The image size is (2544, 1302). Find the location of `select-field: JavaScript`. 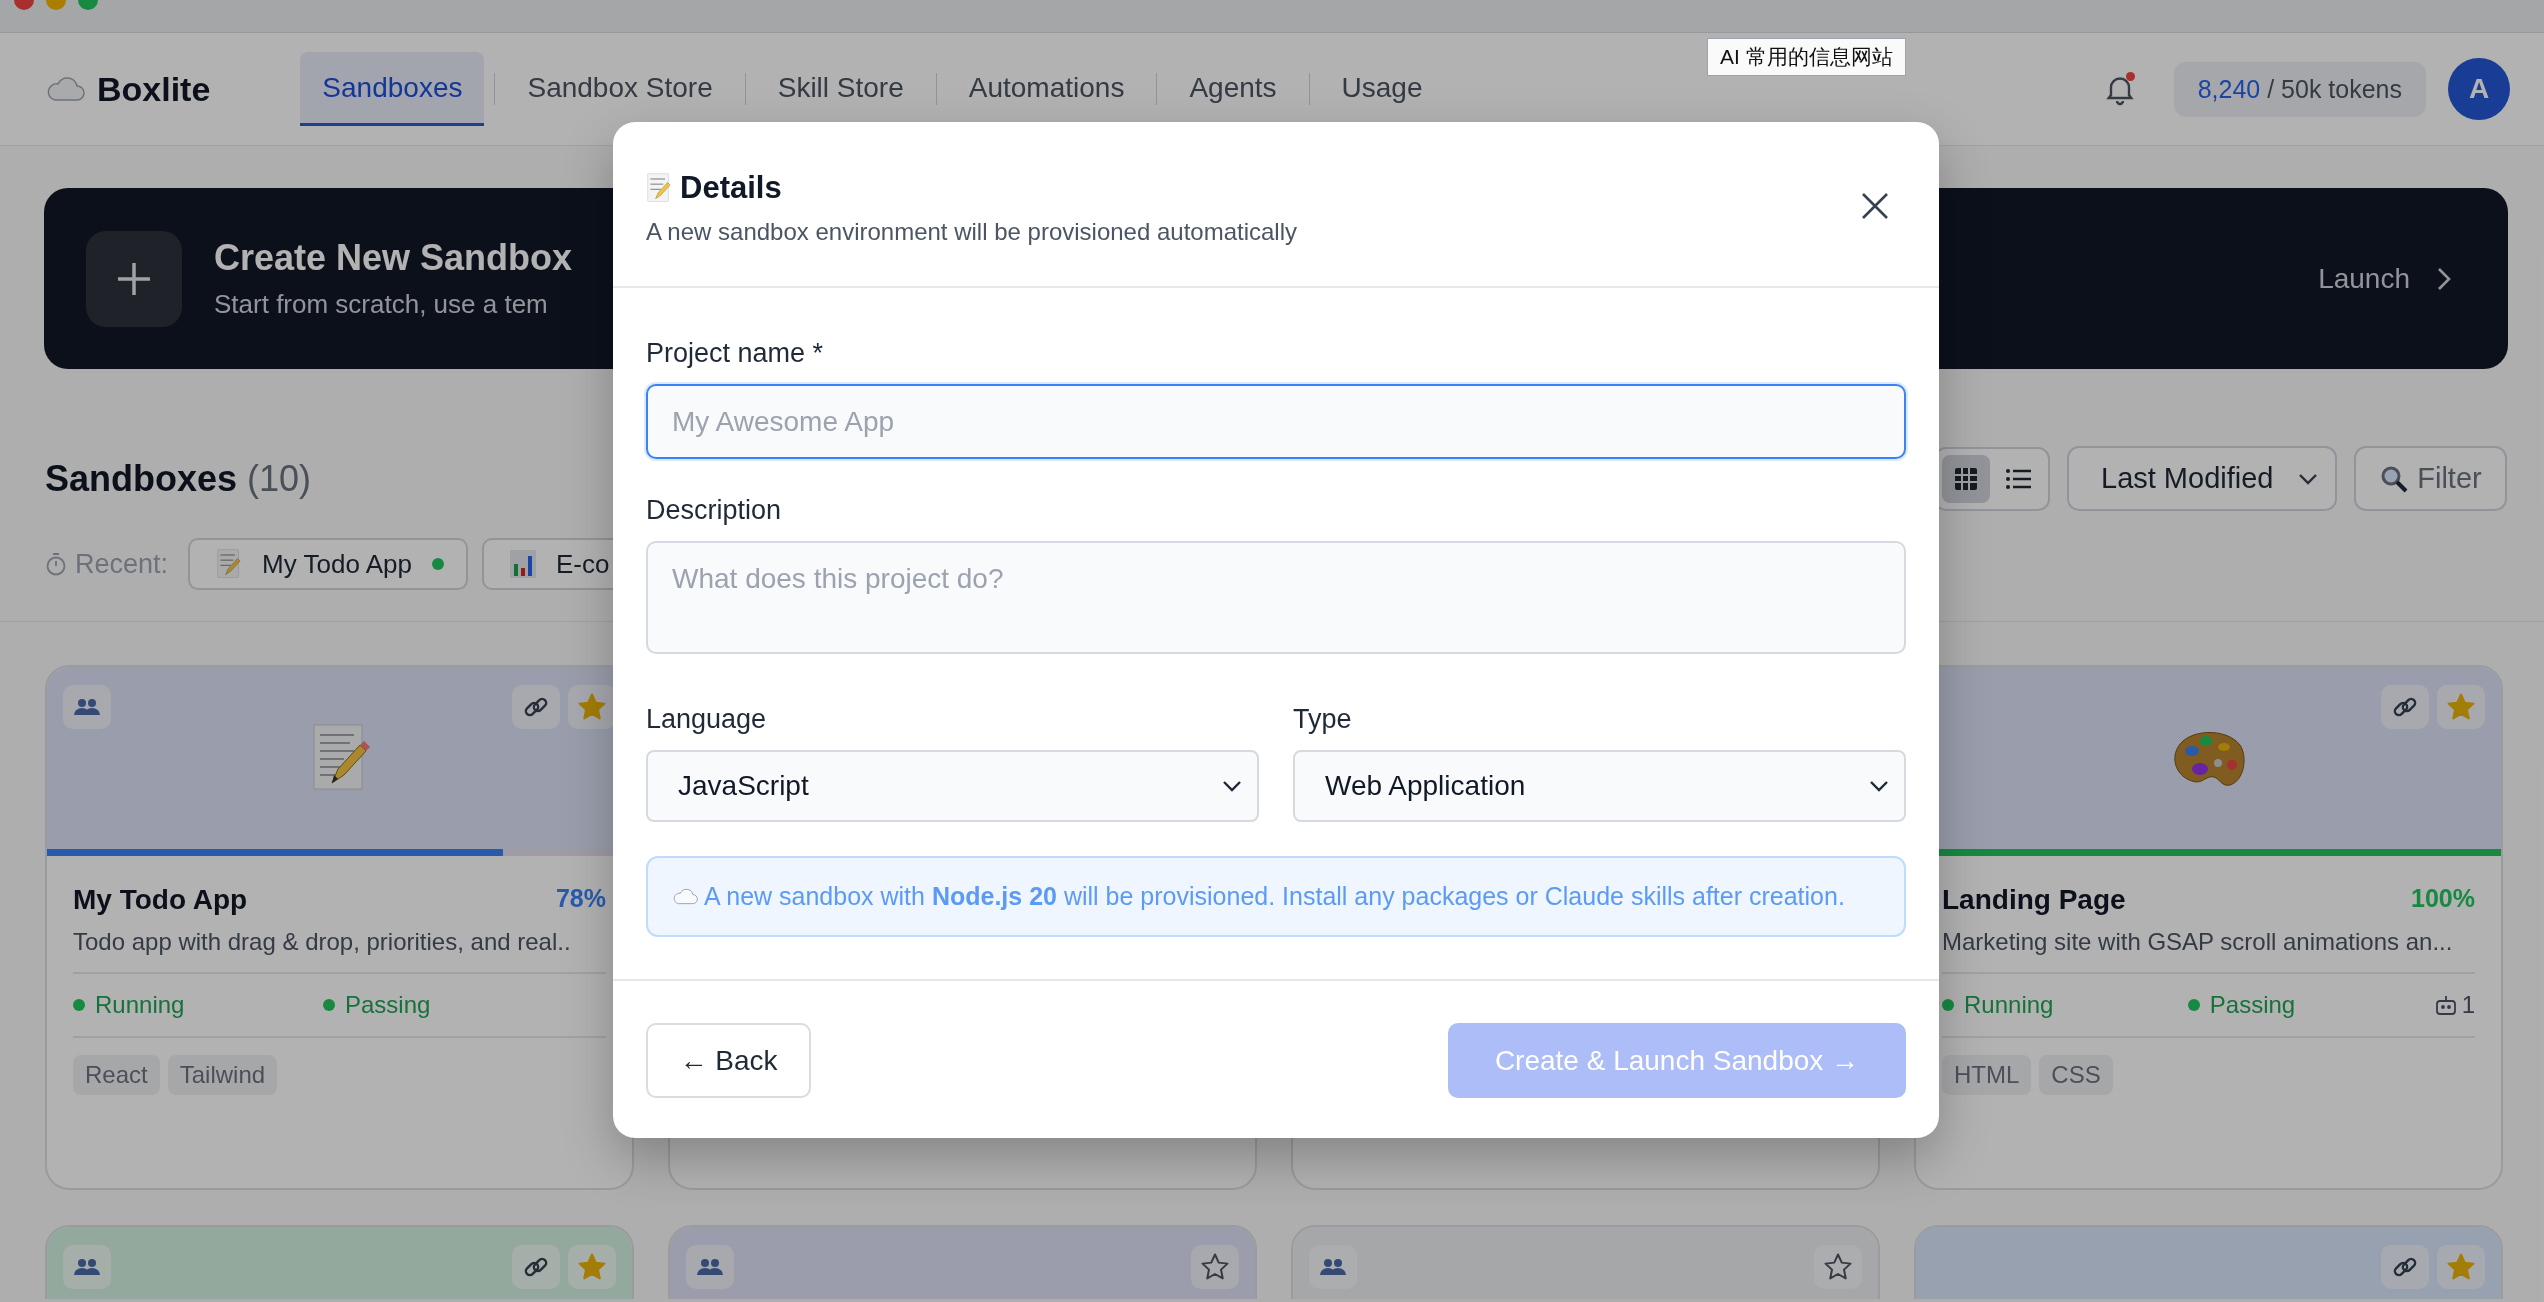

select-field: JavaScript is located at coordinates (952, 786).